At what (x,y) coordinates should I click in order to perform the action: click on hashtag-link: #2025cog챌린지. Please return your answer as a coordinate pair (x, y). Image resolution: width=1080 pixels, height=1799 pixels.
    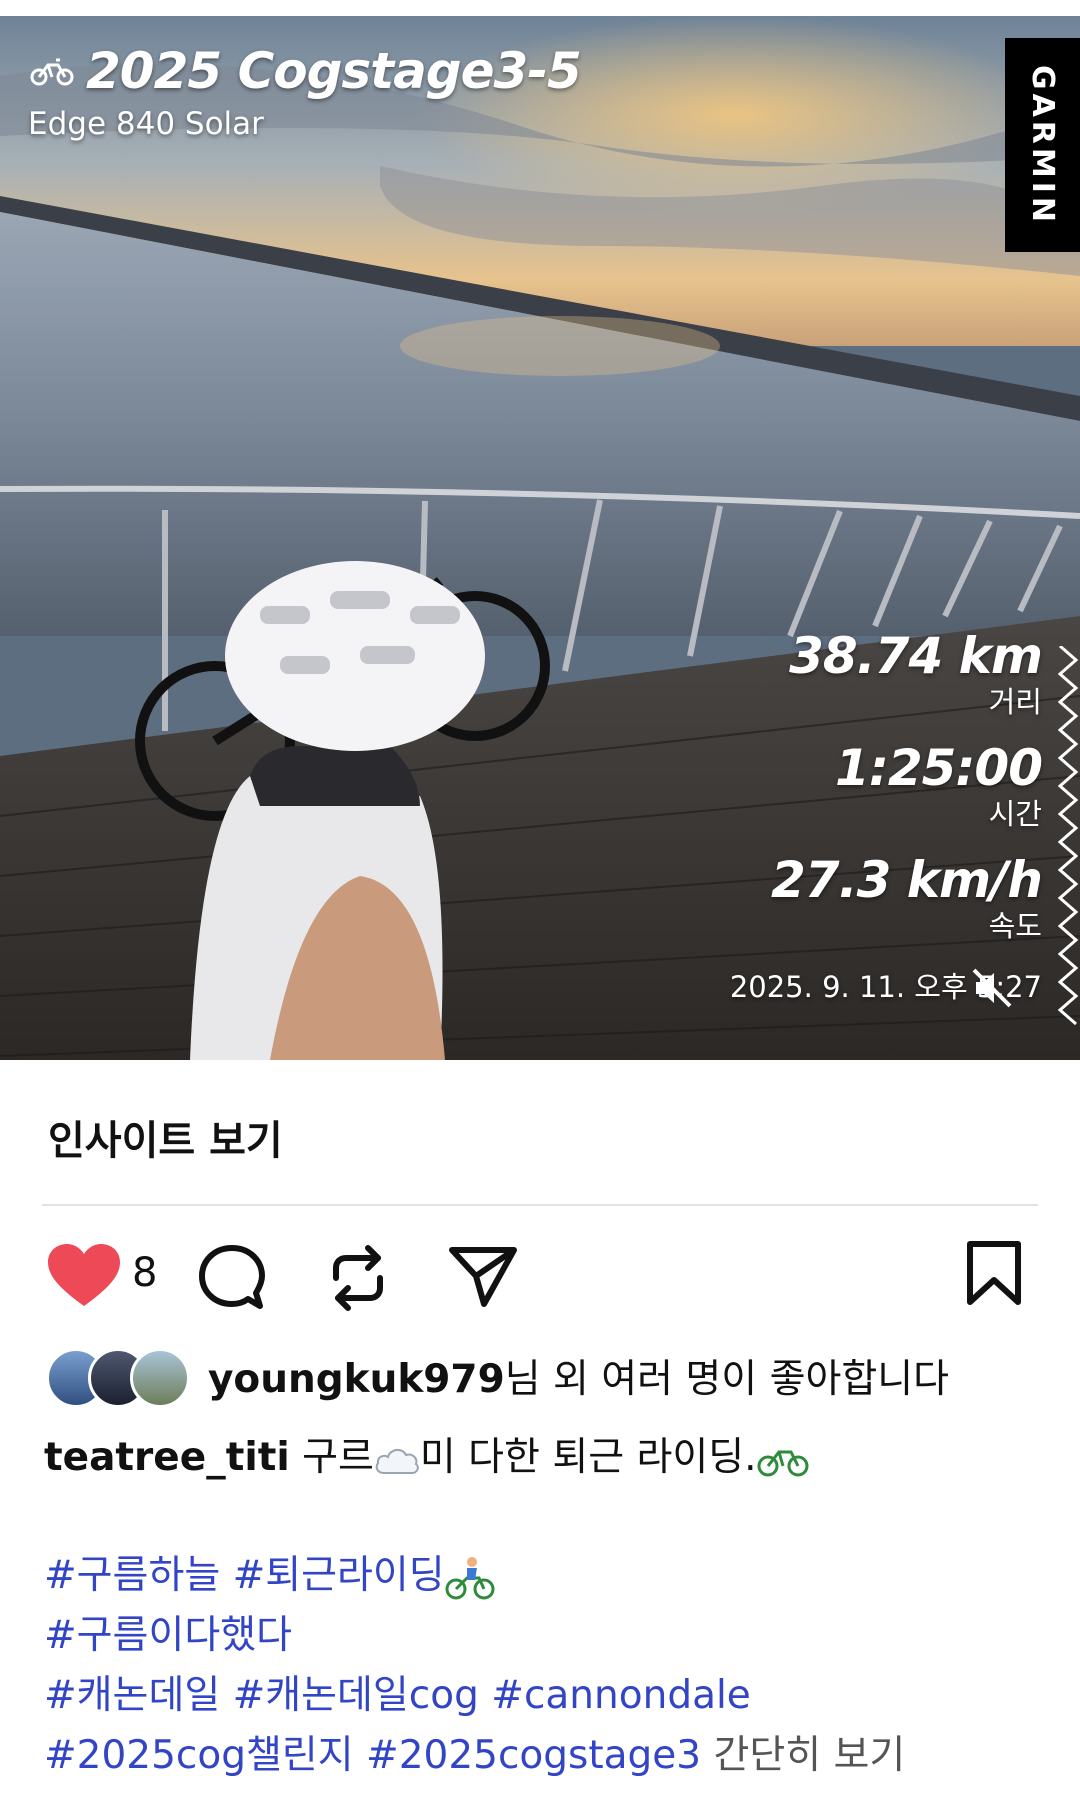
    Looking at the image, I should click on (199, 1755).